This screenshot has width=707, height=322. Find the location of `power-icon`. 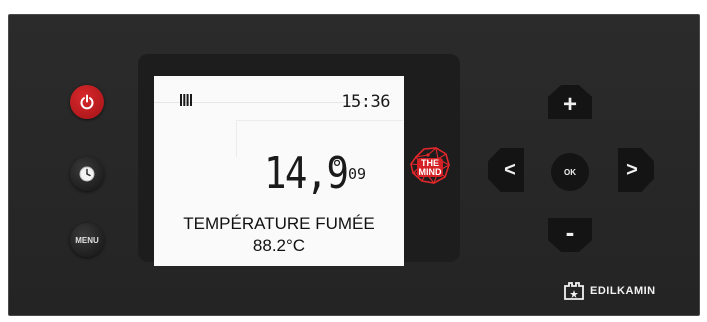

power-icon is located at coordinates (87, 102).